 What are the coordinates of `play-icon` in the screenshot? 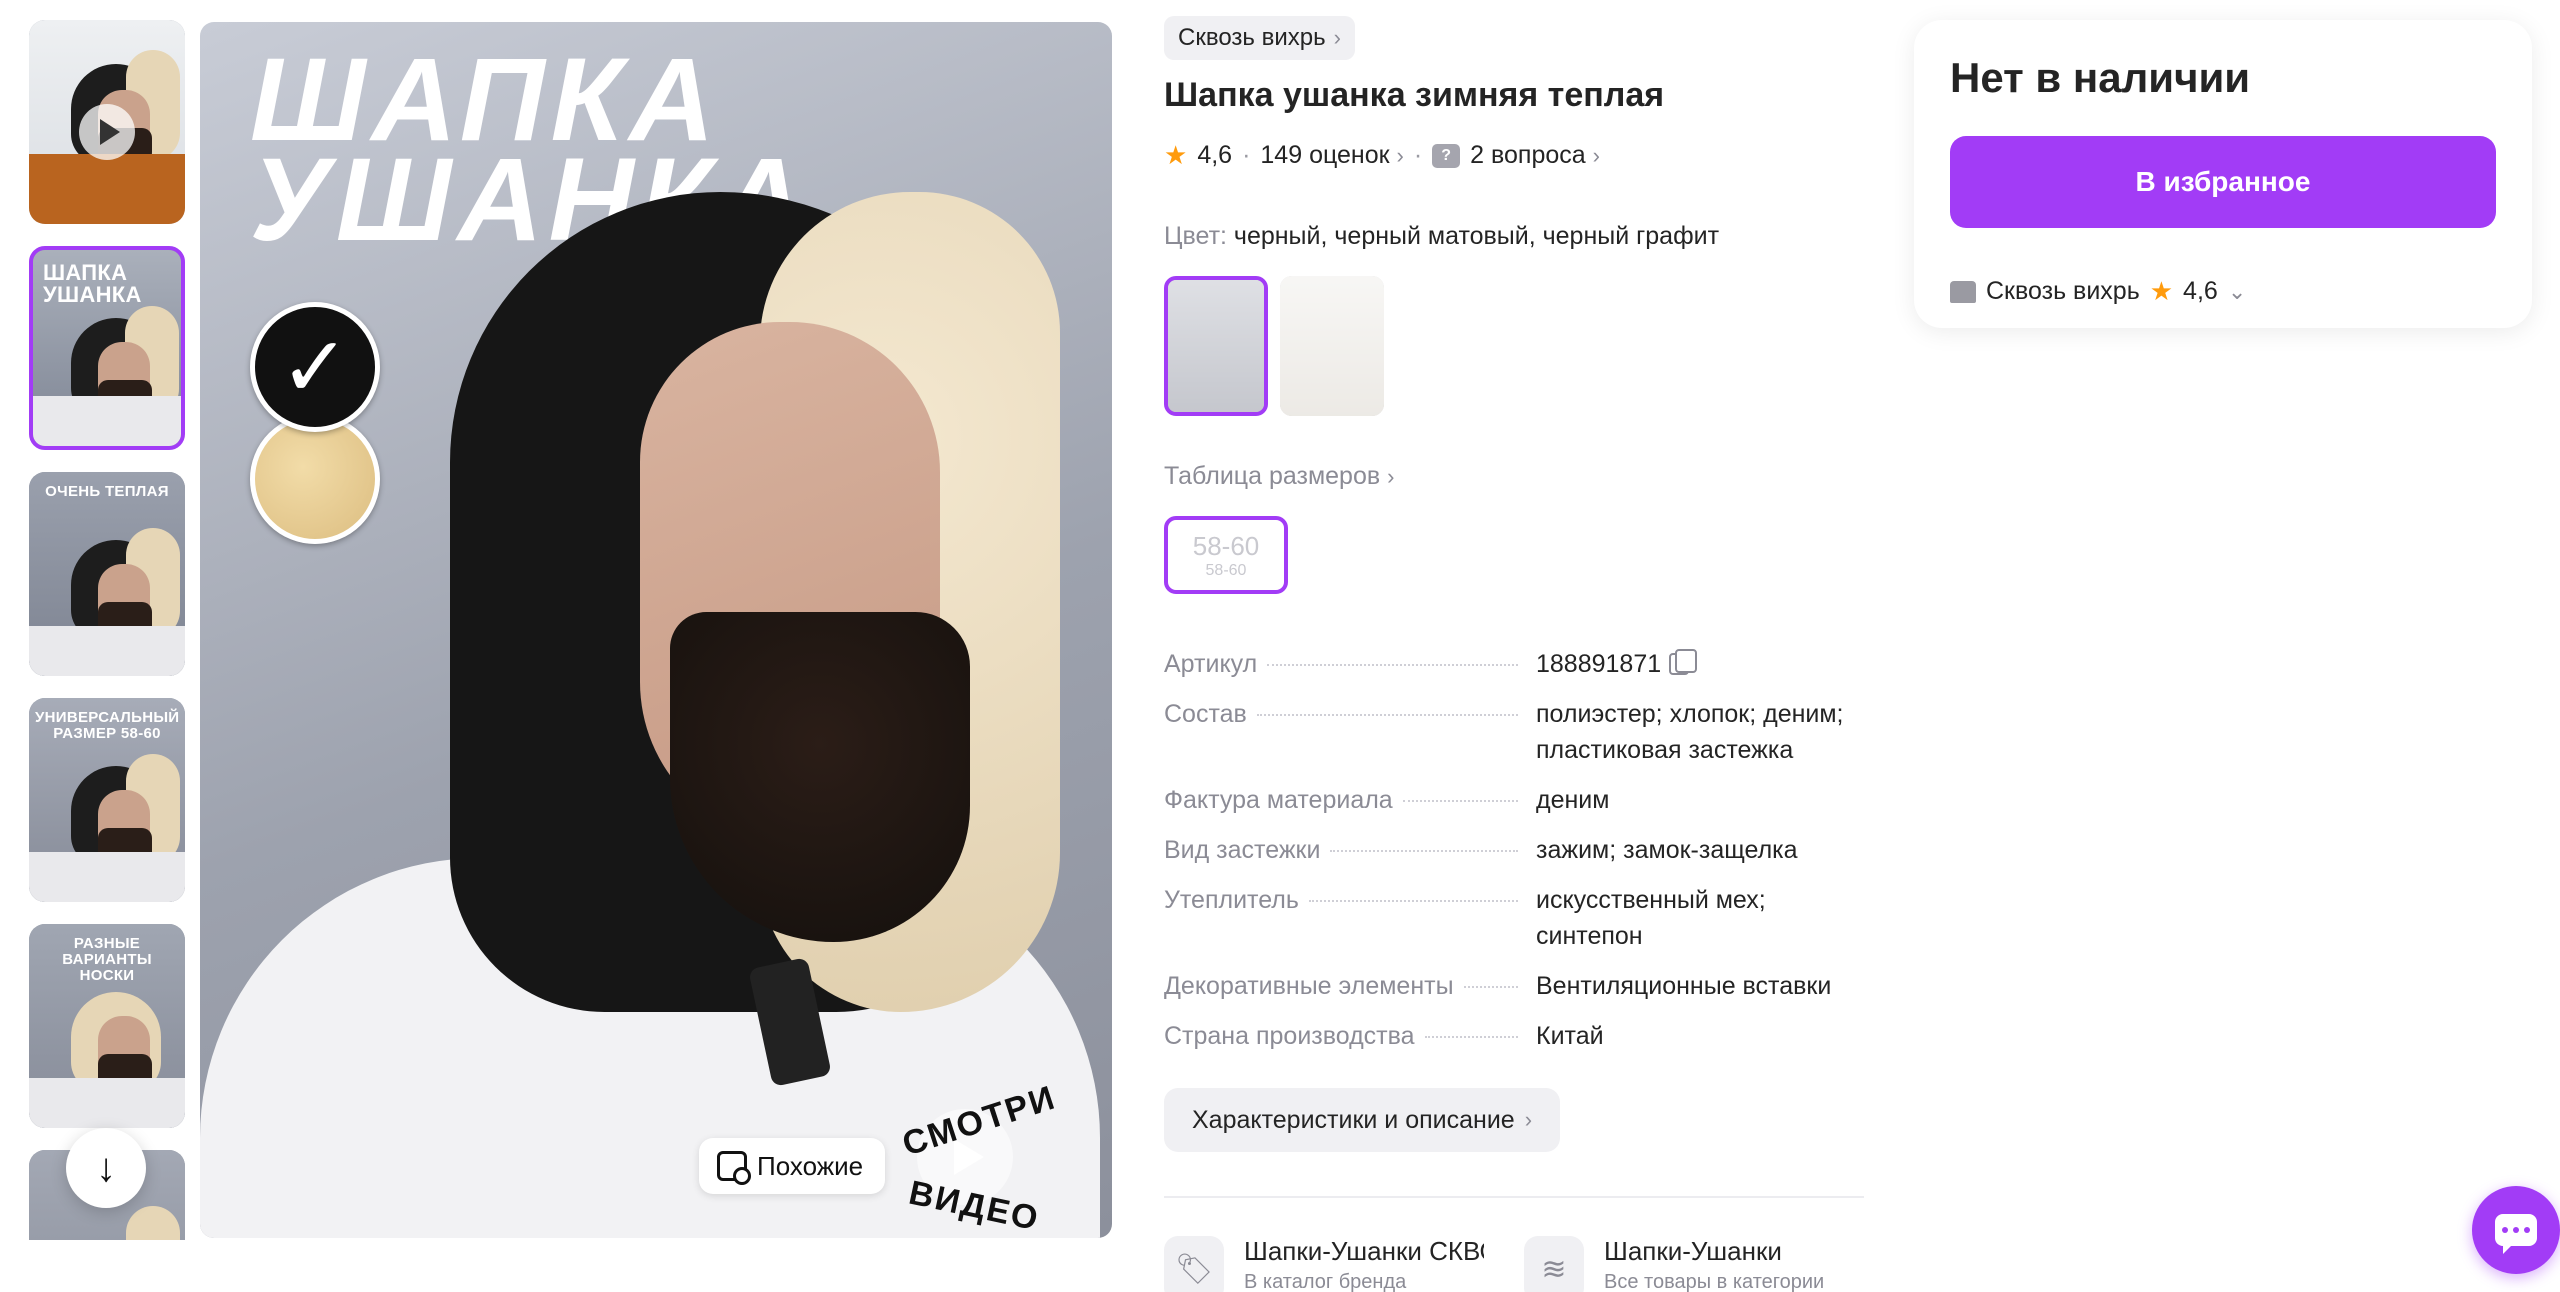 It's located at (107, 132).